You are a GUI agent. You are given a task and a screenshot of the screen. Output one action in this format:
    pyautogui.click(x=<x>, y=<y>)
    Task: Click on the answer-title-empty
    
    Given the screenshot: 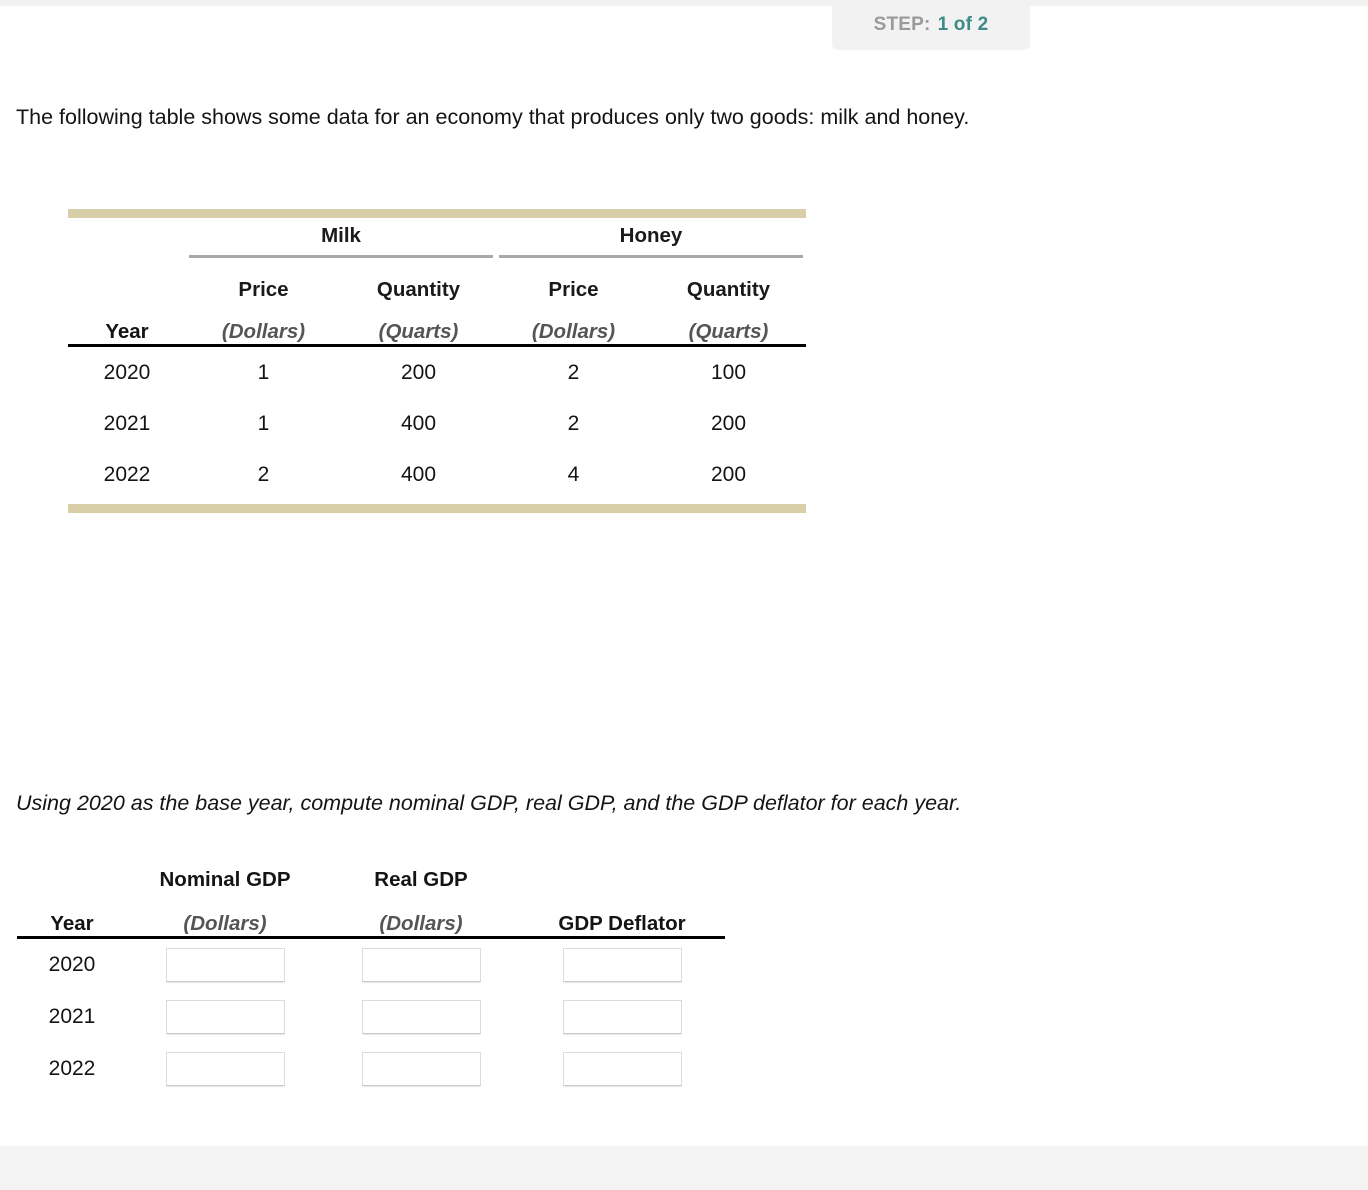 What is the action you would take?
    pyautogui.click(x=622, y=874)
    